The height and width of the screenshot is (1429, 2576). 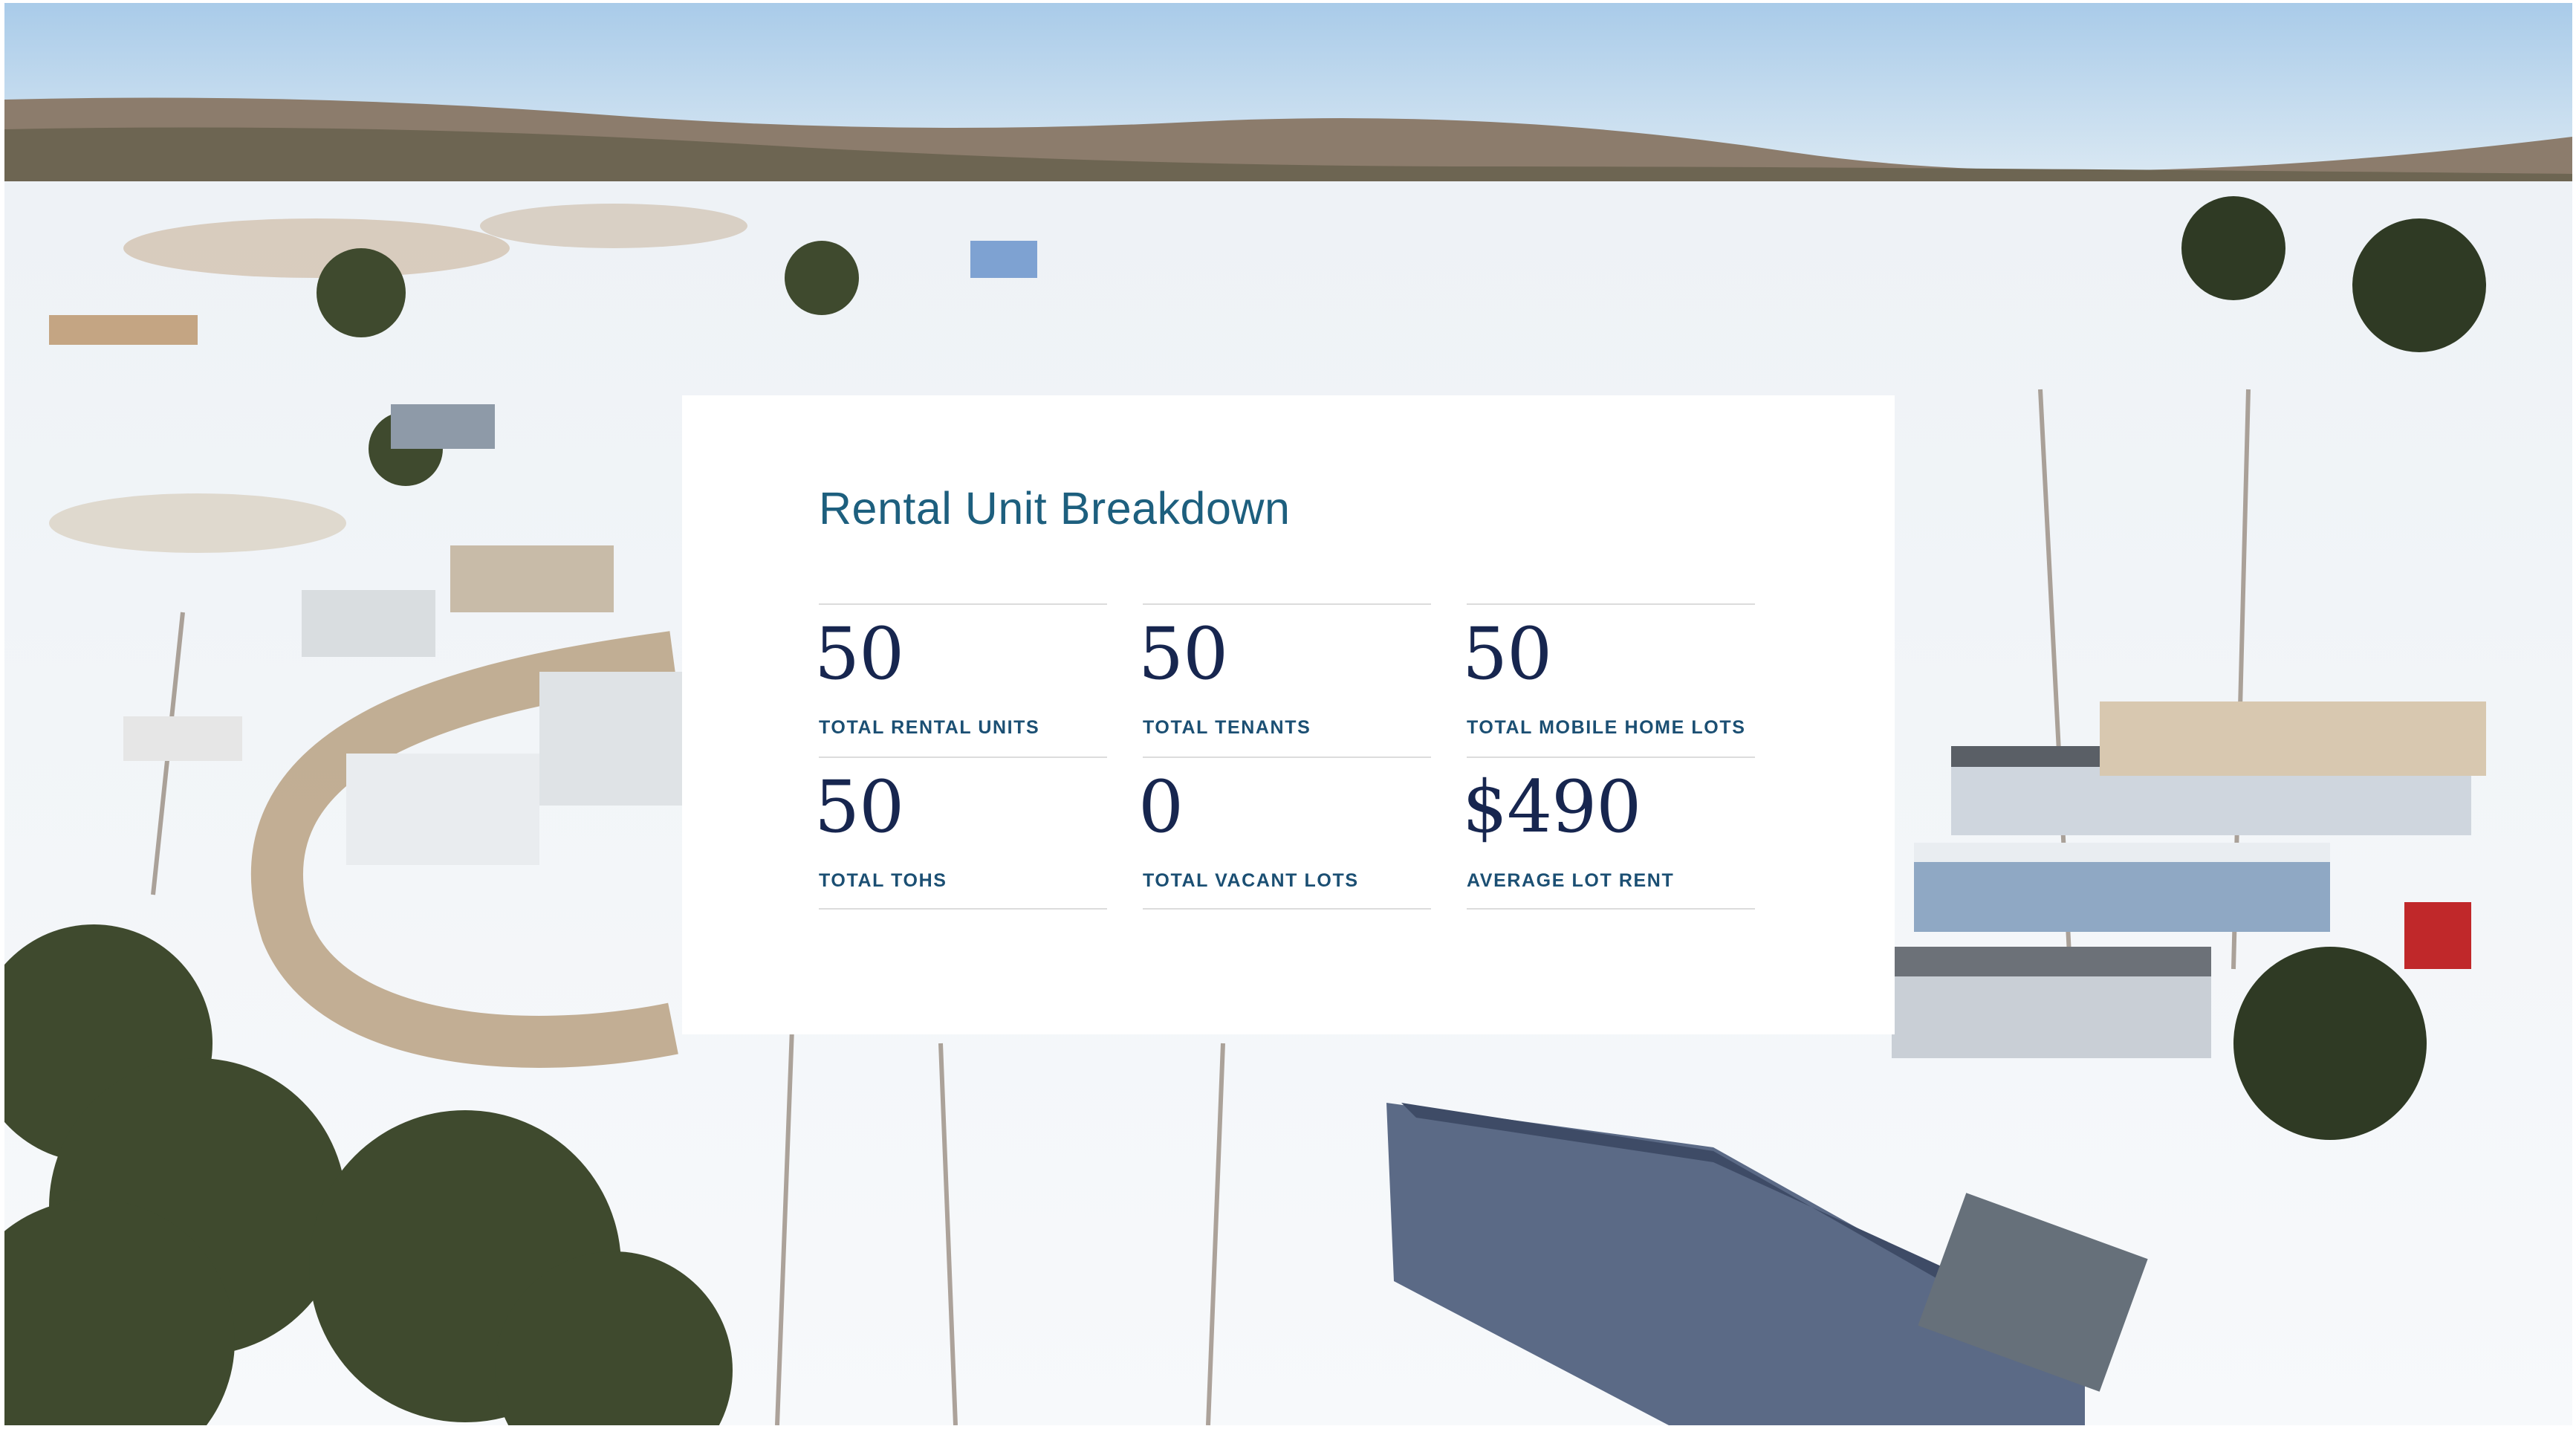 What do you see at coordinates (883, 881) in the screenshot?
I see `stat-label: TOTAL TOHS` at bounding box center [883, 881].